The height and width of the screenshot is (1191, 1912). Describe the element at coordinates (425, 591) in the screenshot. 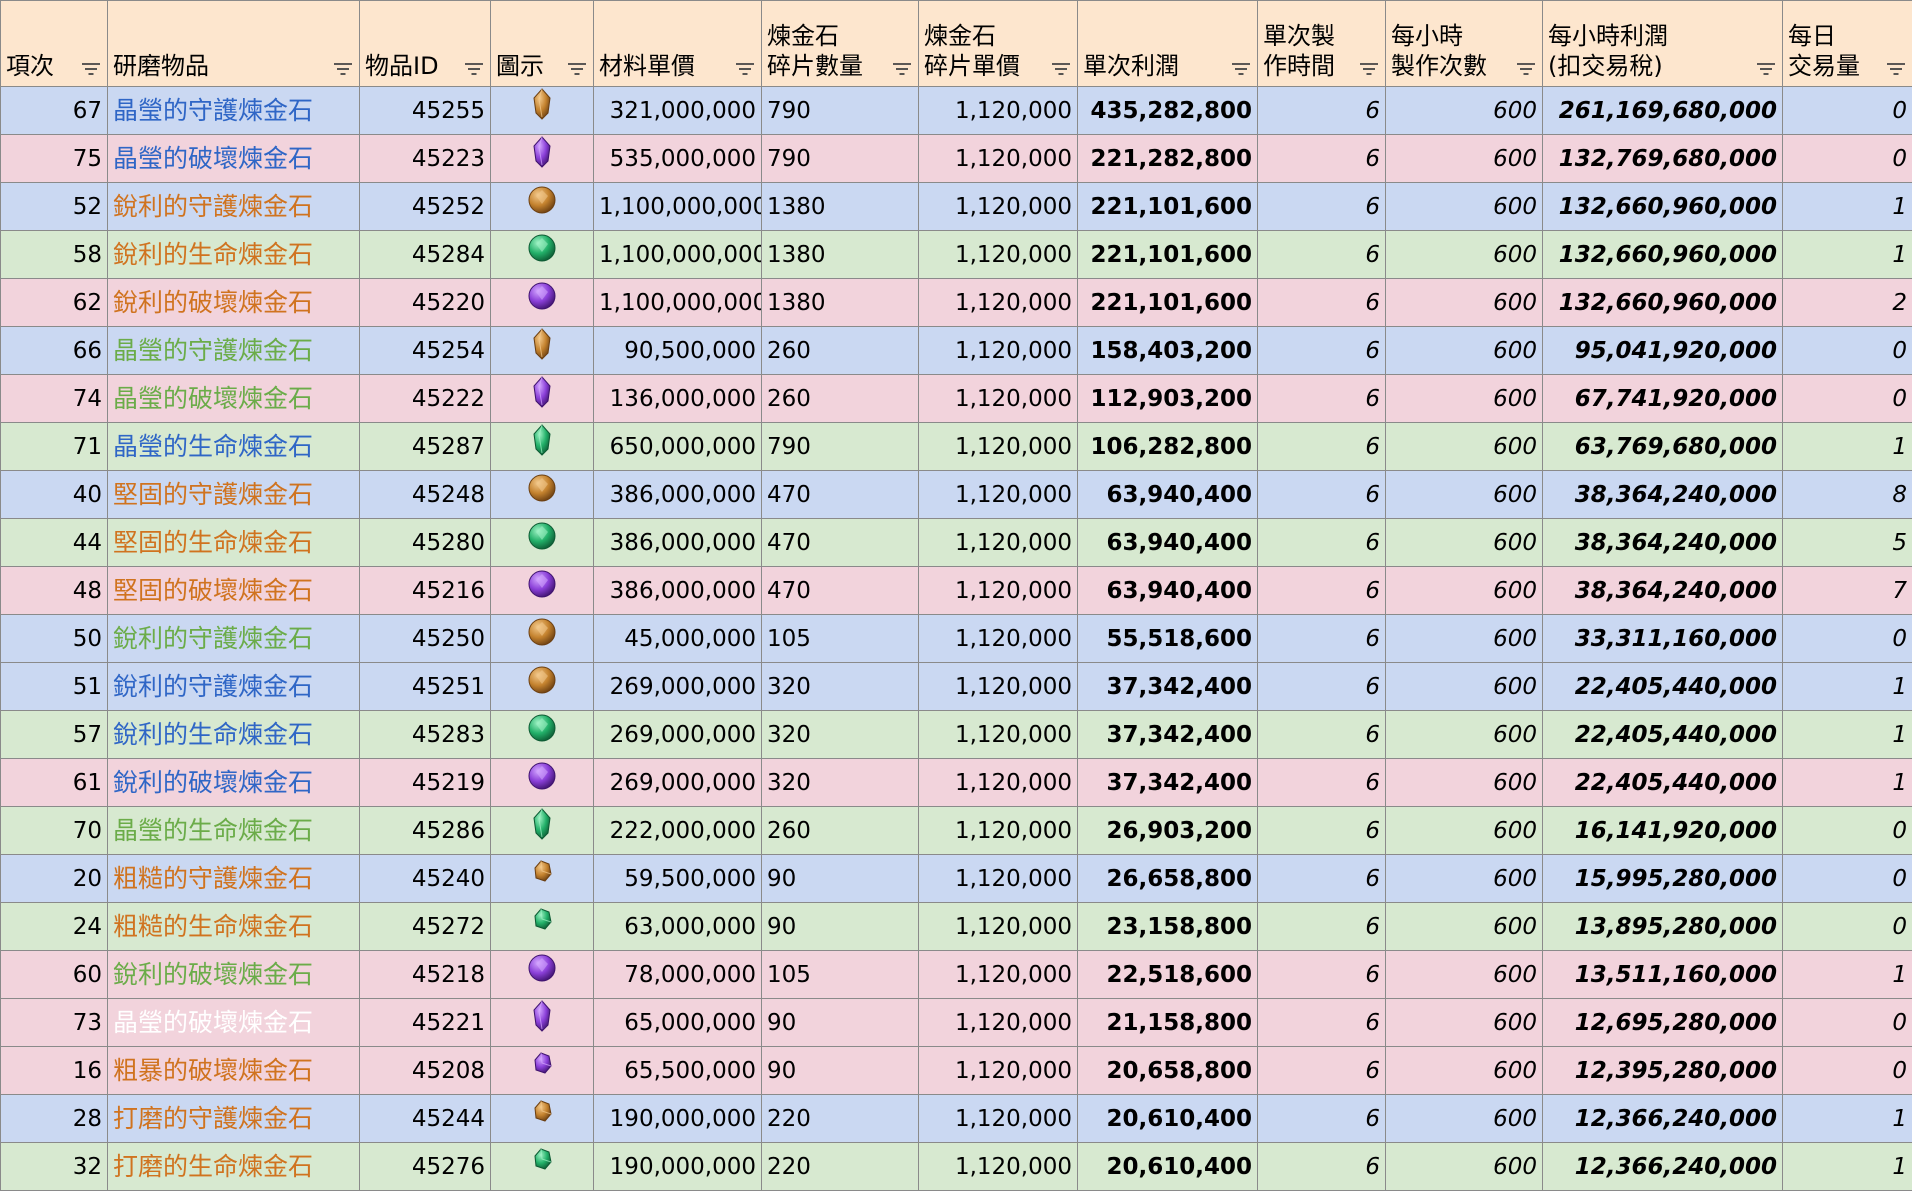

I see `cell-item-id: 45216` at that location.